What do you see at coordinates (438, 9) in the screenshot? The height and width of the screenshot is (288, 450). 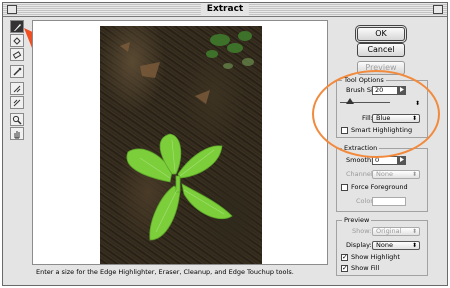 I see `zoom-box` at bounding box center [438, 9].